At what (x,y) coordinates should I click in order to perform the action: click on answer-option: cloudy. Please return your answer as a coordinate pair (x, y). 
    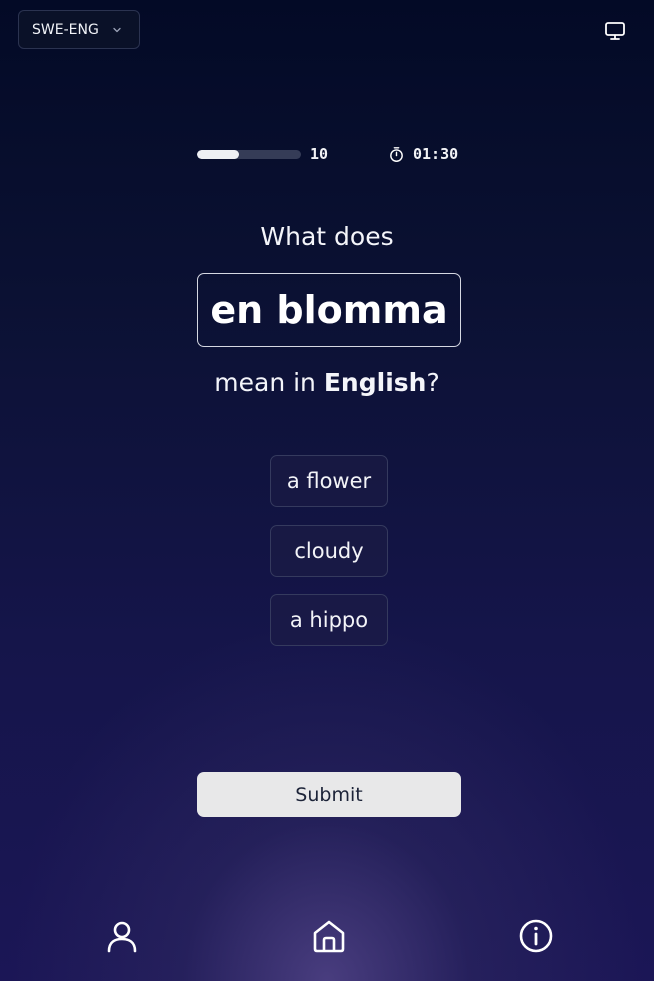
    Looking at the image, I should click on (329, 551).